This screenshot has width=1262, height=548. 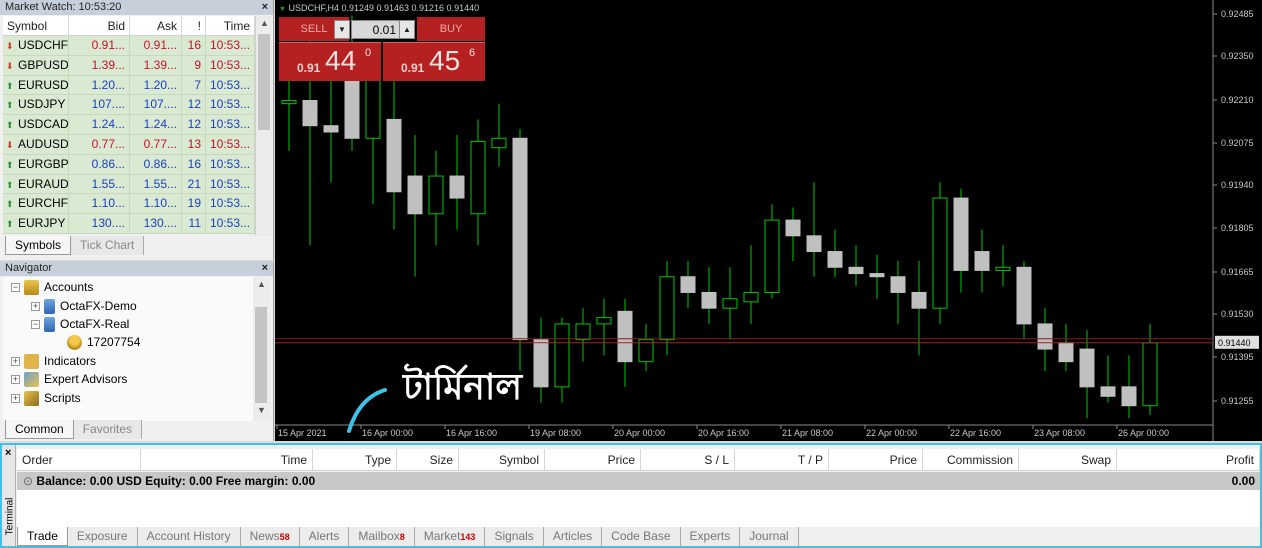 I want to click on tab-label: Account History, so click(x=188, y=536).